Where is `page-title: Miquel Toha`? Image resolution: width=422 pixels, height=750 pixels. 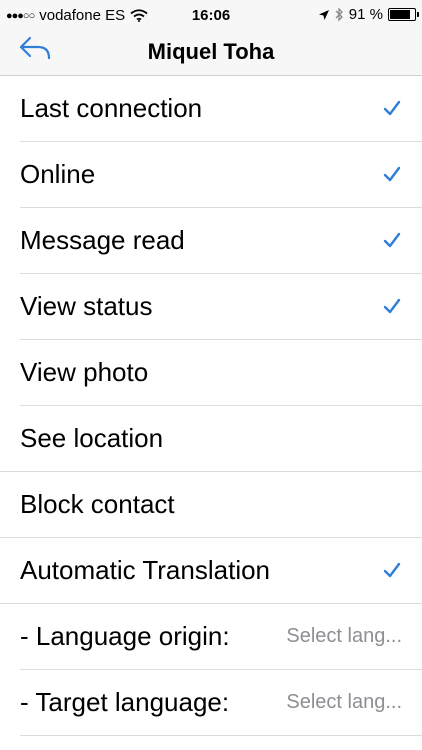
page-title: Miquel Toha is located at coordinates (211, 51).